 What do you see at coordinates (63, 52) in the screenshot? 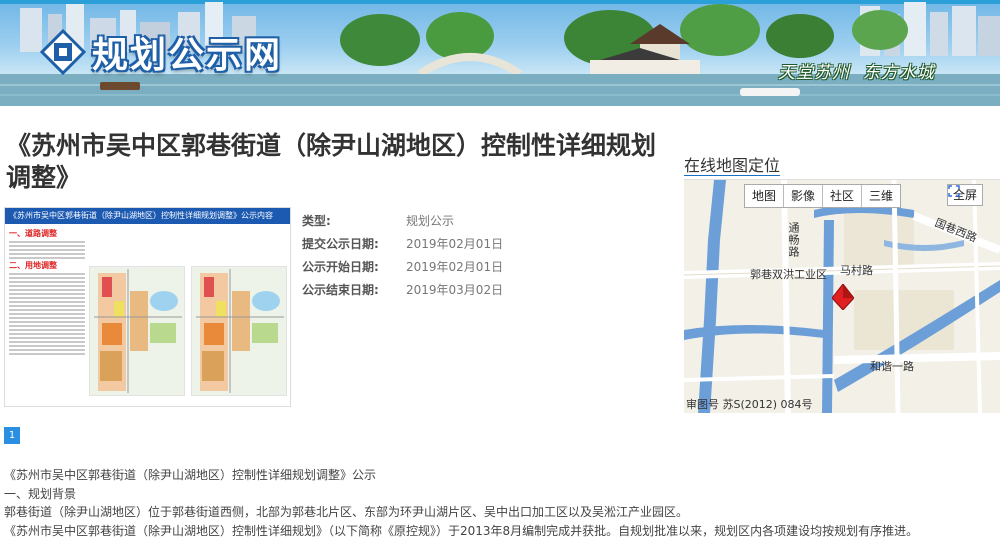
I see `logo-emblem-icon` at bounding box center [63, 52].